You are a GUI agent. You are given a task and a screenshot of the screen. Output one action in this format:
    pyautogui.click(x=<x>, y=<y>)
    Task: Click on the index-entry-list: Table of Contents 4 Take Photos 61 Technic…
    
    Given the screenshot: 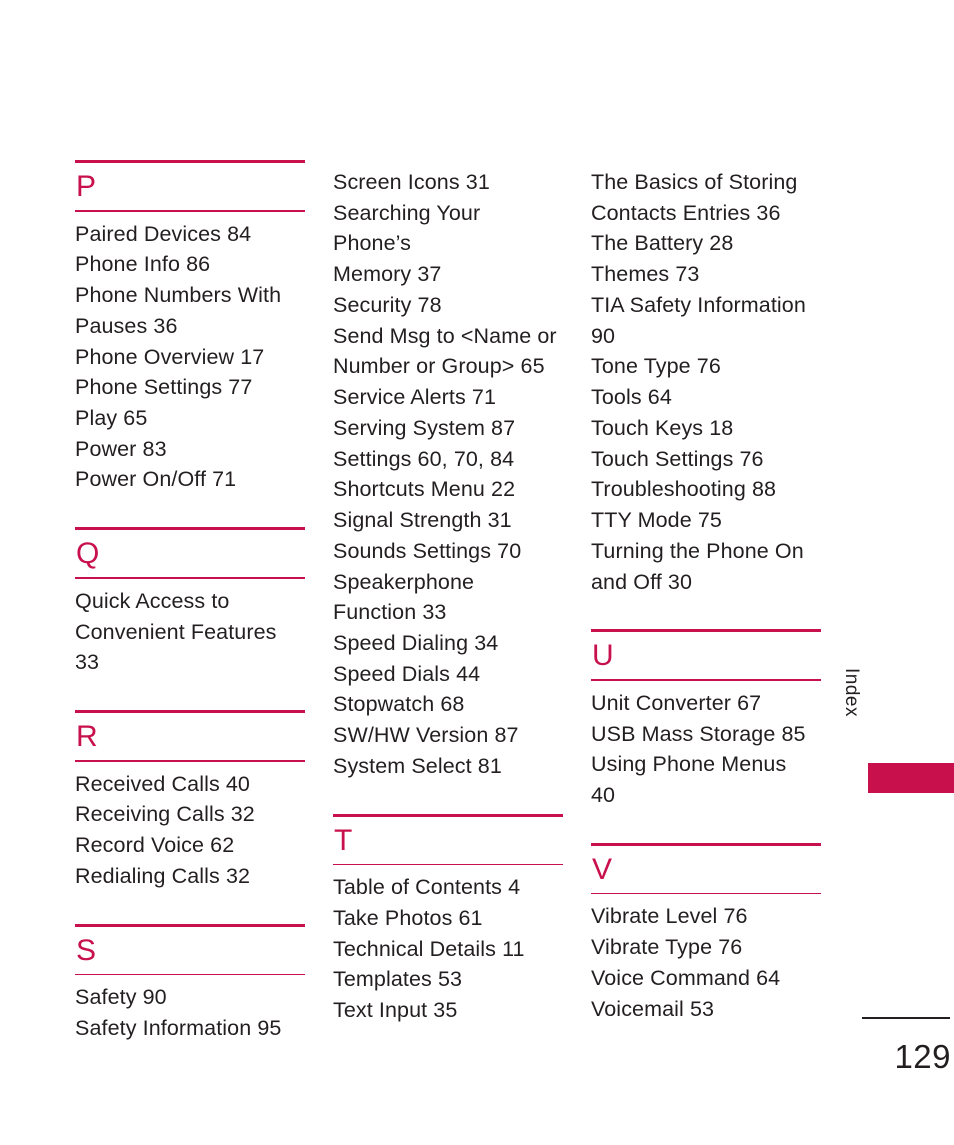 What is the action you would take?
    pyautogui.click(x=448, y=945)
    